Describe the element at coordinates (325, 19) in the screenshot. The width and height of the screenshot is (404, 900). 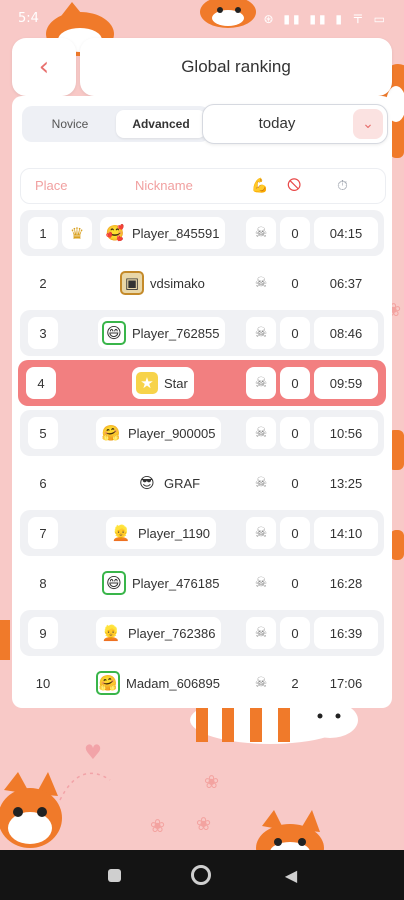
I see `status-icons: ⊛ ▮▮ ▮▮ ▮ 〒 ▭` at that location.